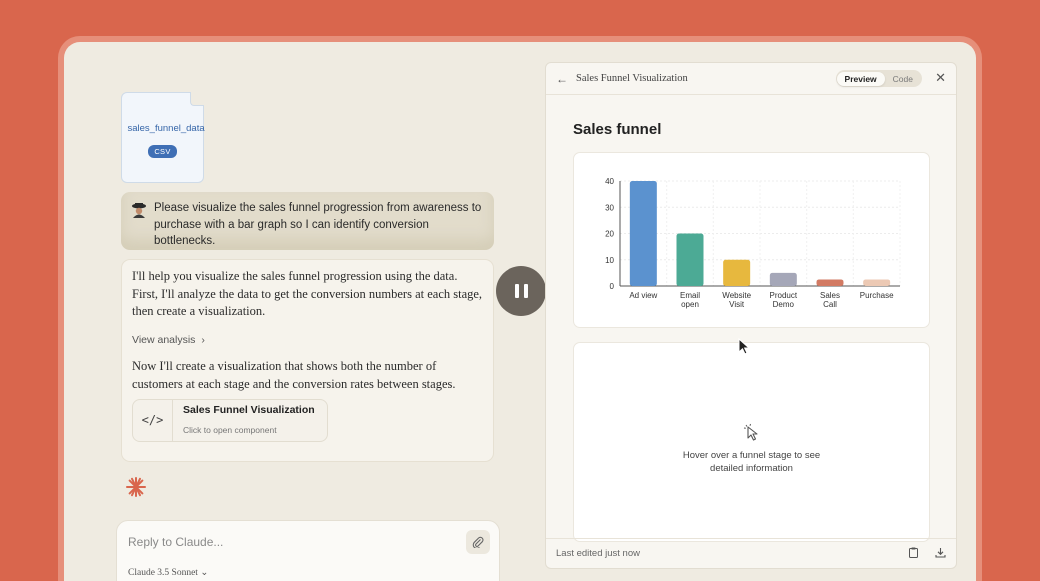 The height and width of the screenshot is (581, 1040). Describe the element at coordinates (136, 487) in the screenshot. I see `claude-logo-icon` at that location.